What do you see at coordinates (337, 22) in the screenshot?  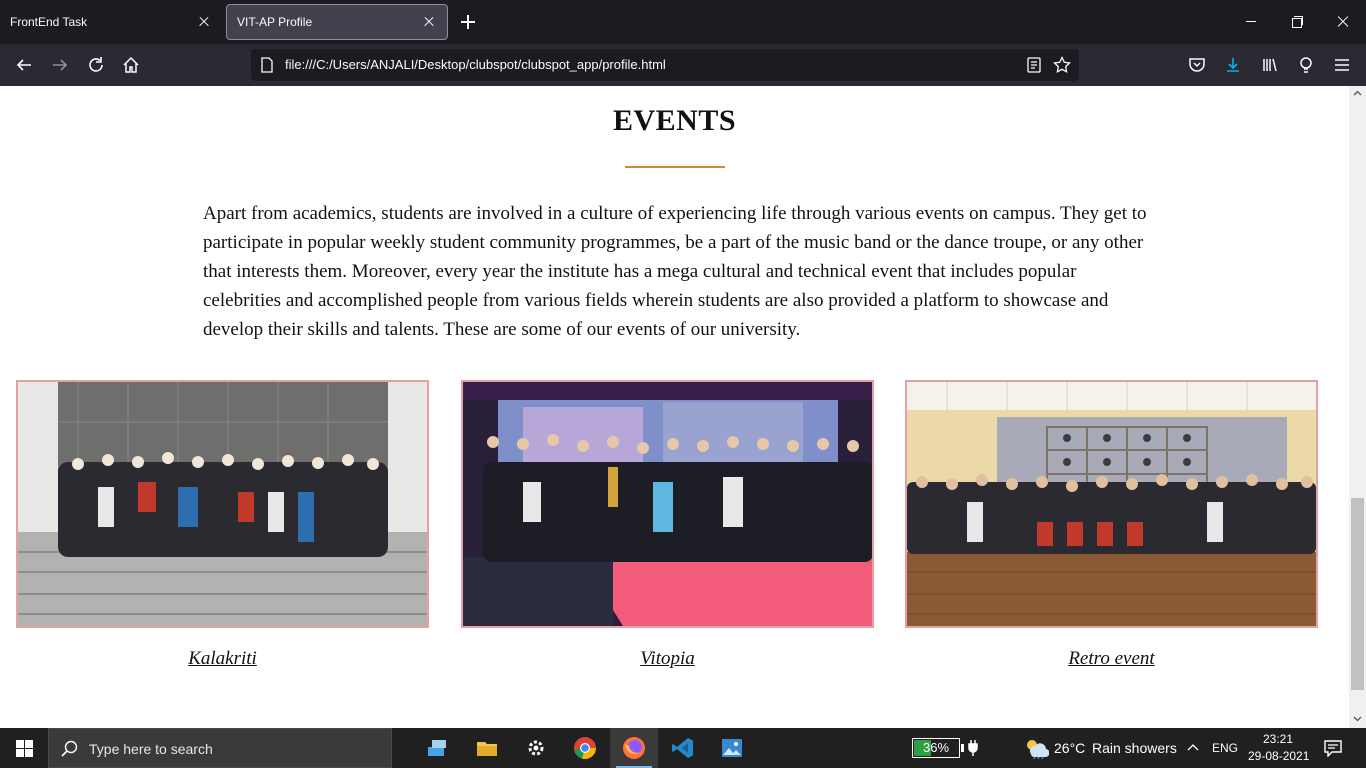 I see `tab-vit-ap-profile: VIT-AP Profile` at bounding box center [337, 22].